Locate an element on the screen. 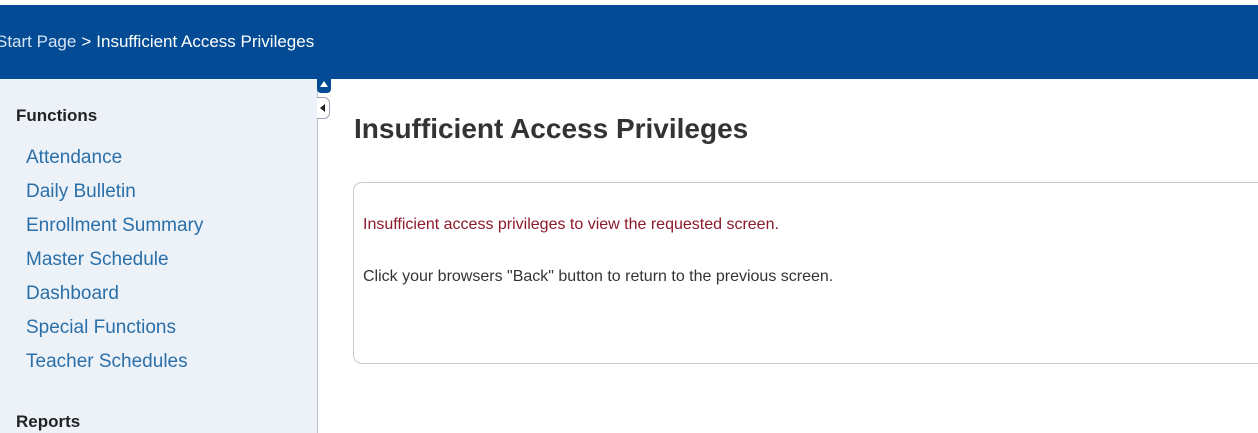 The image size is (1258, 433). sidebar-item-dashboard: Dashboard is located at coordinates (114, 298).